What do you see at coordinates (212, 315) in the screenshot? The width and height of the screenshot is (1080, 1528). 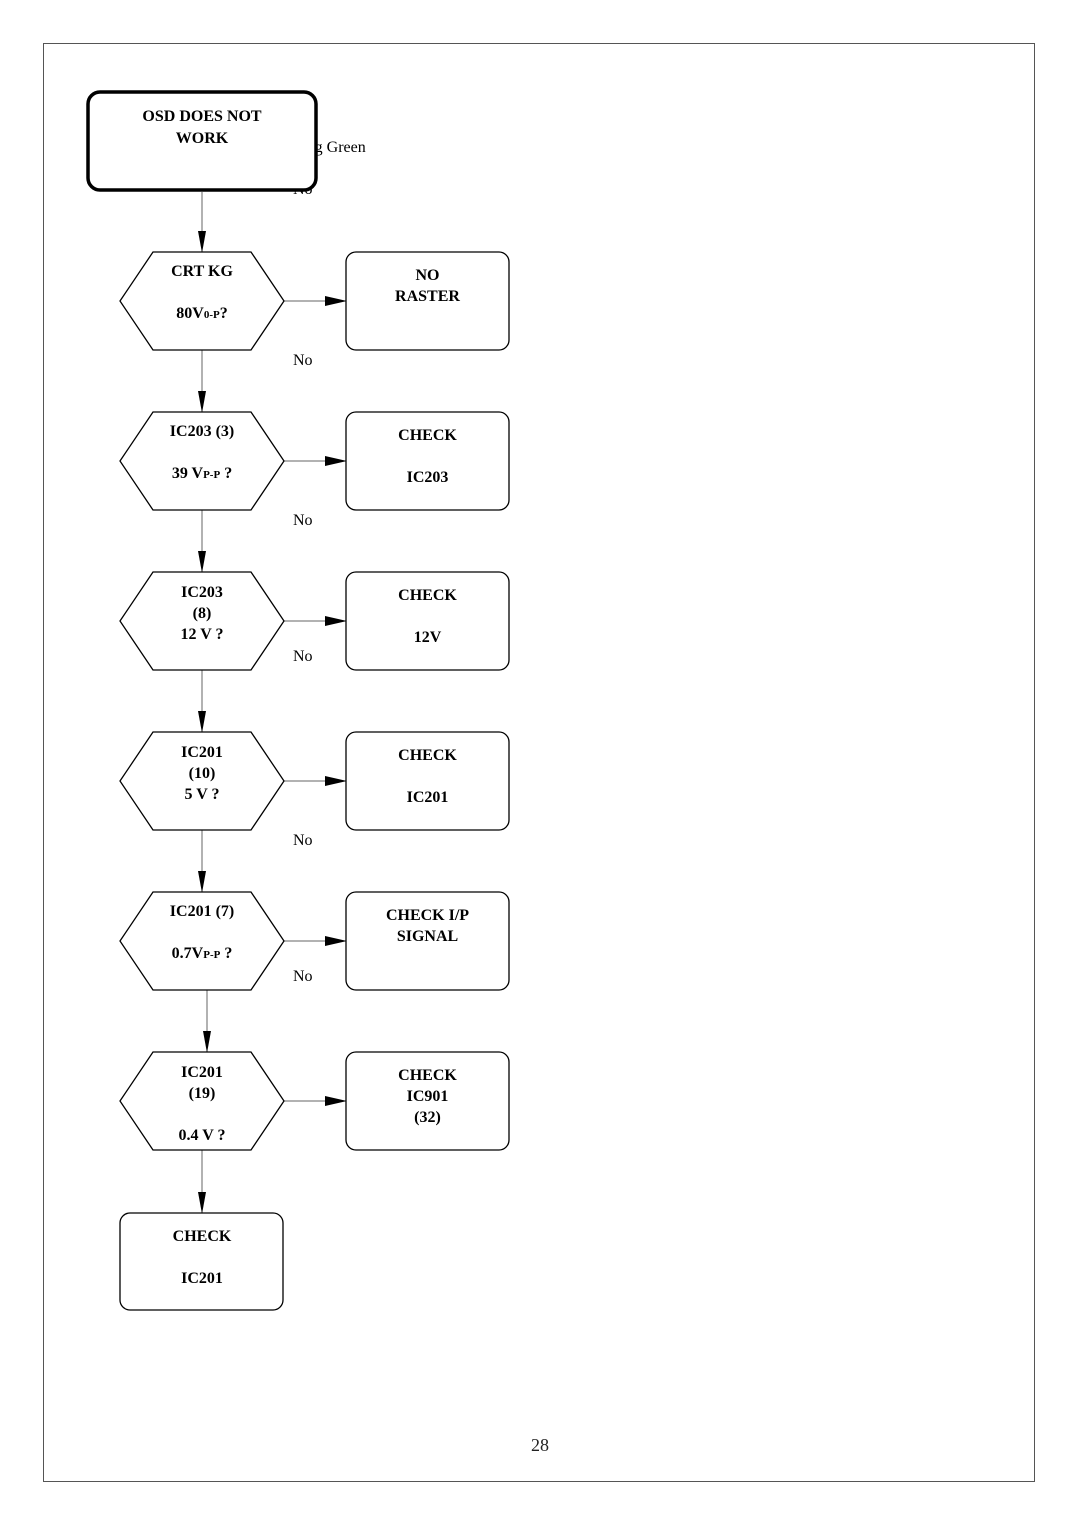 I see `subscript: 0-P` at bounding box center [212, 315].